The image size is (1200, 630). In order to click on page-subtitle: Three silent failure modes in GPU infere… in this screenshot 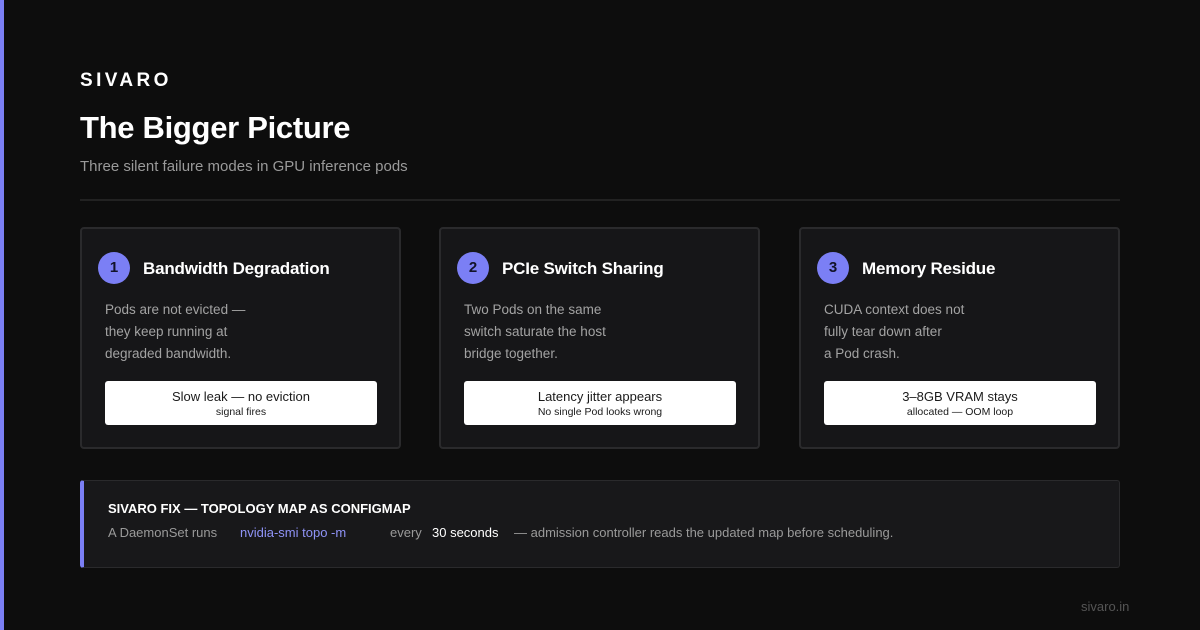, I will do `click(244, 166)`.